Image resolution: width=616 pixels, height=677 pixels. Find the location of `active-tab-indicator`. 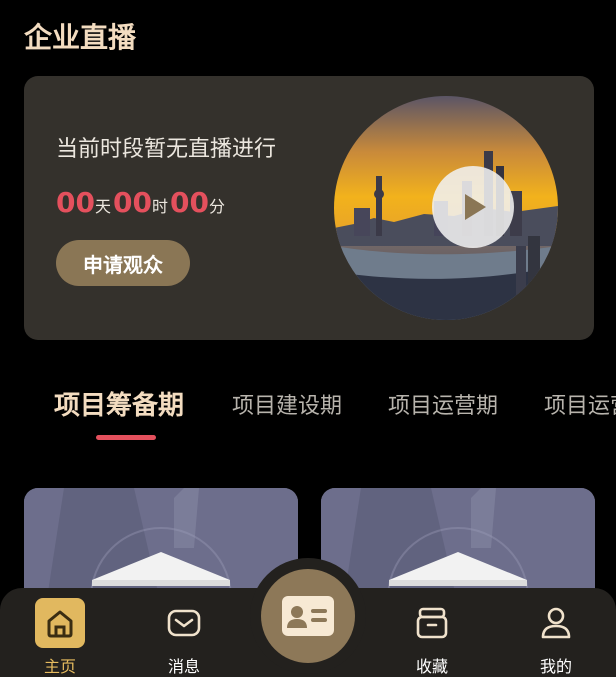

active-tab-indicator is located at coordinates (126, 437).